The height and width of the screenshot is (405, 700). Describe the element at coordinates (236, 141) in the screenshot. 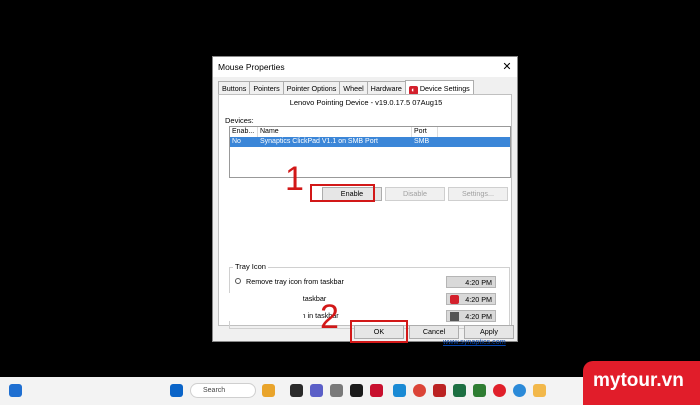

I see `cell-enabled: No` at that location.